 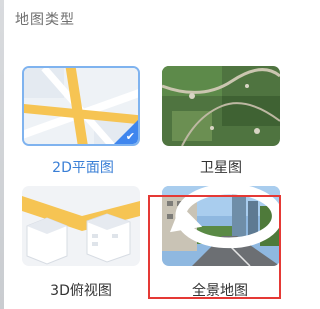 I want to click on map-type-satellite-label: 卫星图, so click(x=221, y=168).